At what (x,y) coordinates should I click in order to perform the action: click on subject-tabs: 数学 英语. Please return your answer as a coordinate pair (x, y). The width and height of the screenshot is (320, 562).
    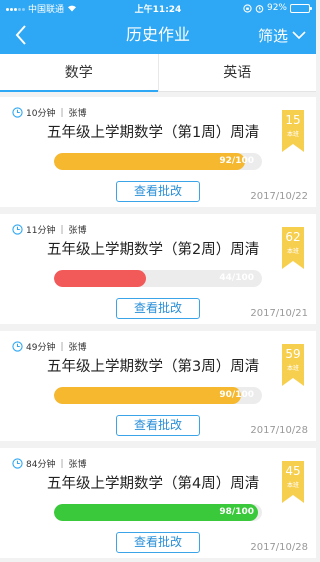
    Looking at the image, I should click on (158, 73).